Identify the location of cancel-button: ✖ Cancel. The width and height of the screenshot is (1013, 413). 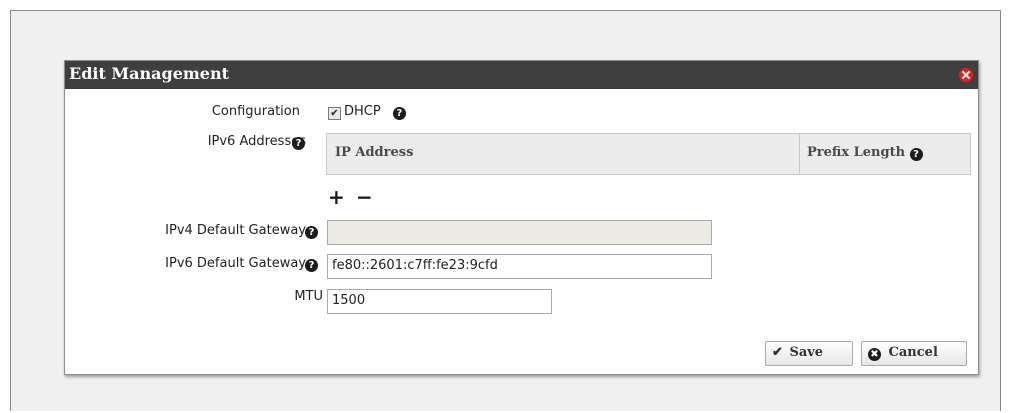
(914, 353).